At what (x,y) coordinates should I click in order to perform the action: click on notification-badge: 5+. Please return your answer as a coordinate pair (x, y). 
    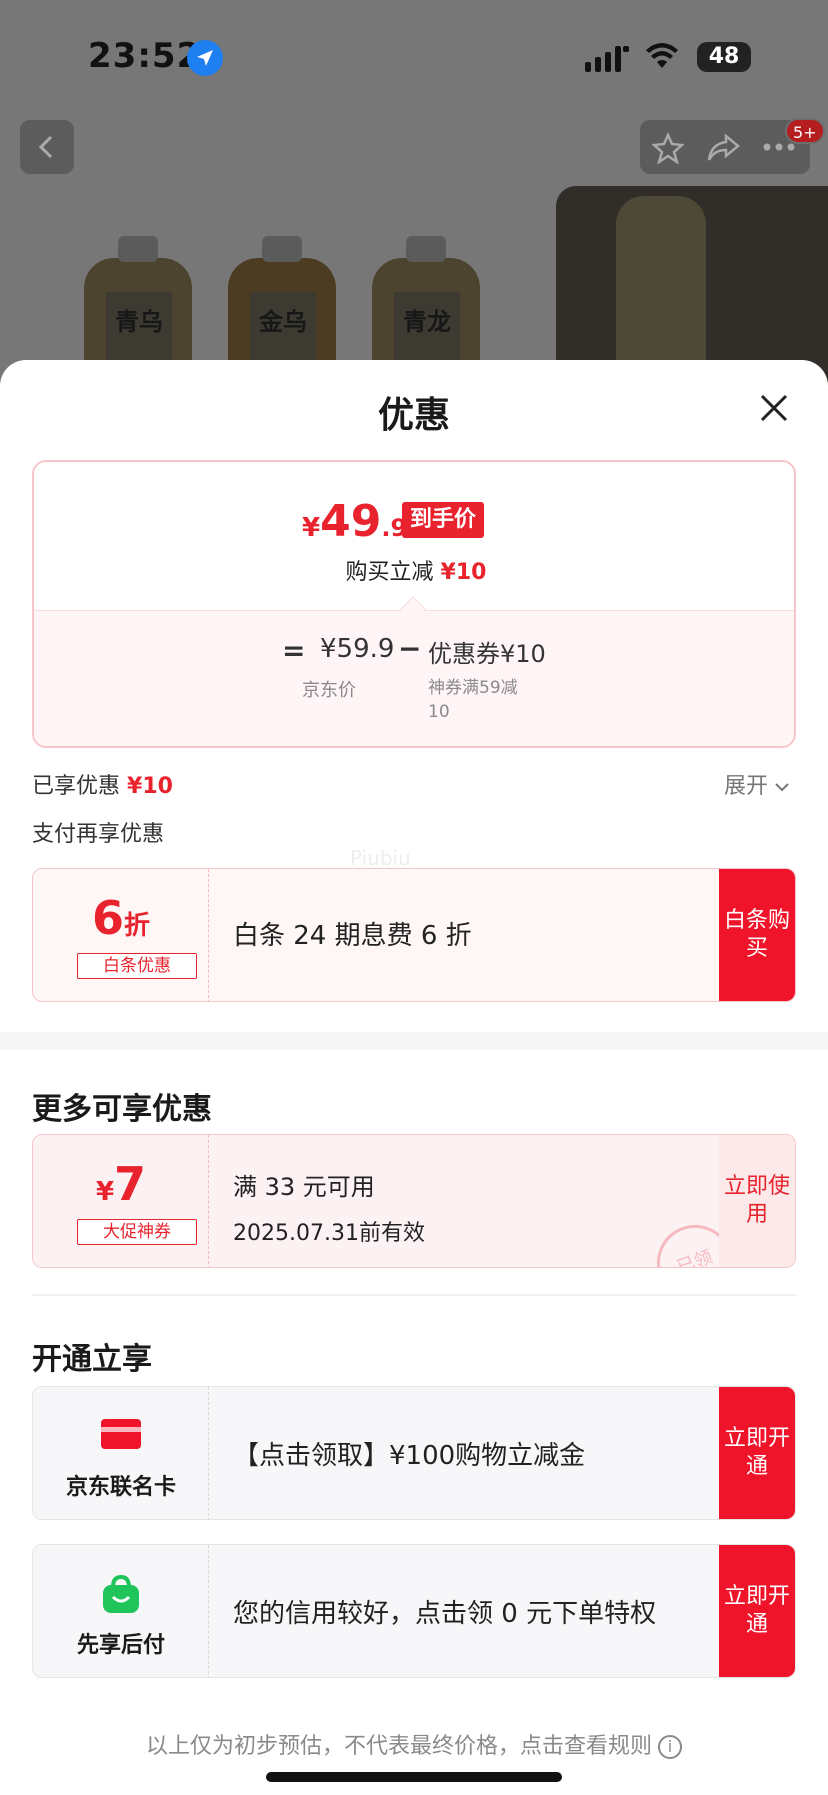
    Looking at the image, I should click on (805, 131).